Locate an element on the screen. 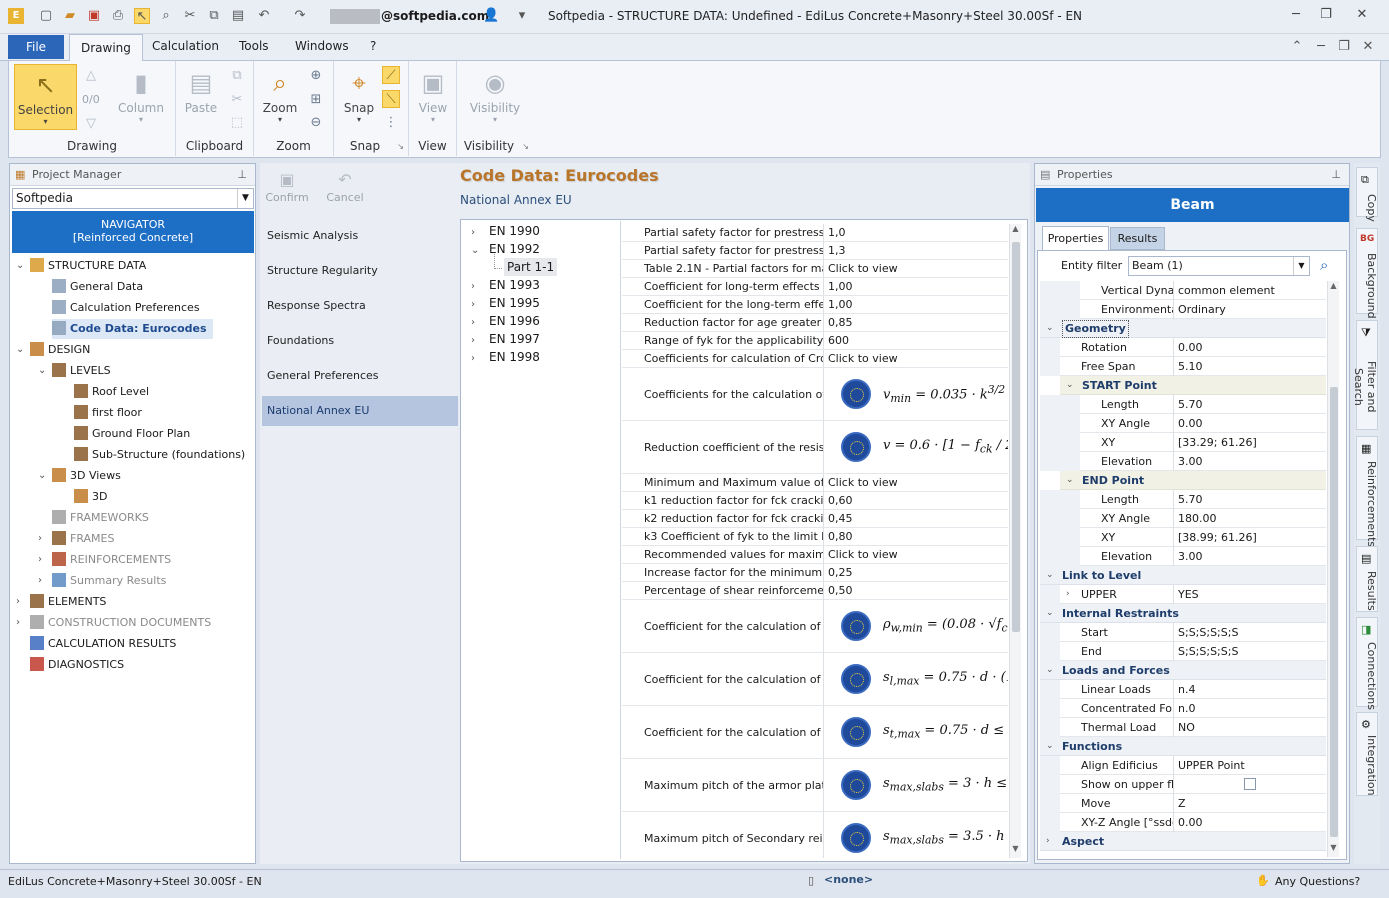 The height and width of the screenshot is (898, 1389). tree-item: Code Data: Eurocodes is located at coordinates (132, 329).